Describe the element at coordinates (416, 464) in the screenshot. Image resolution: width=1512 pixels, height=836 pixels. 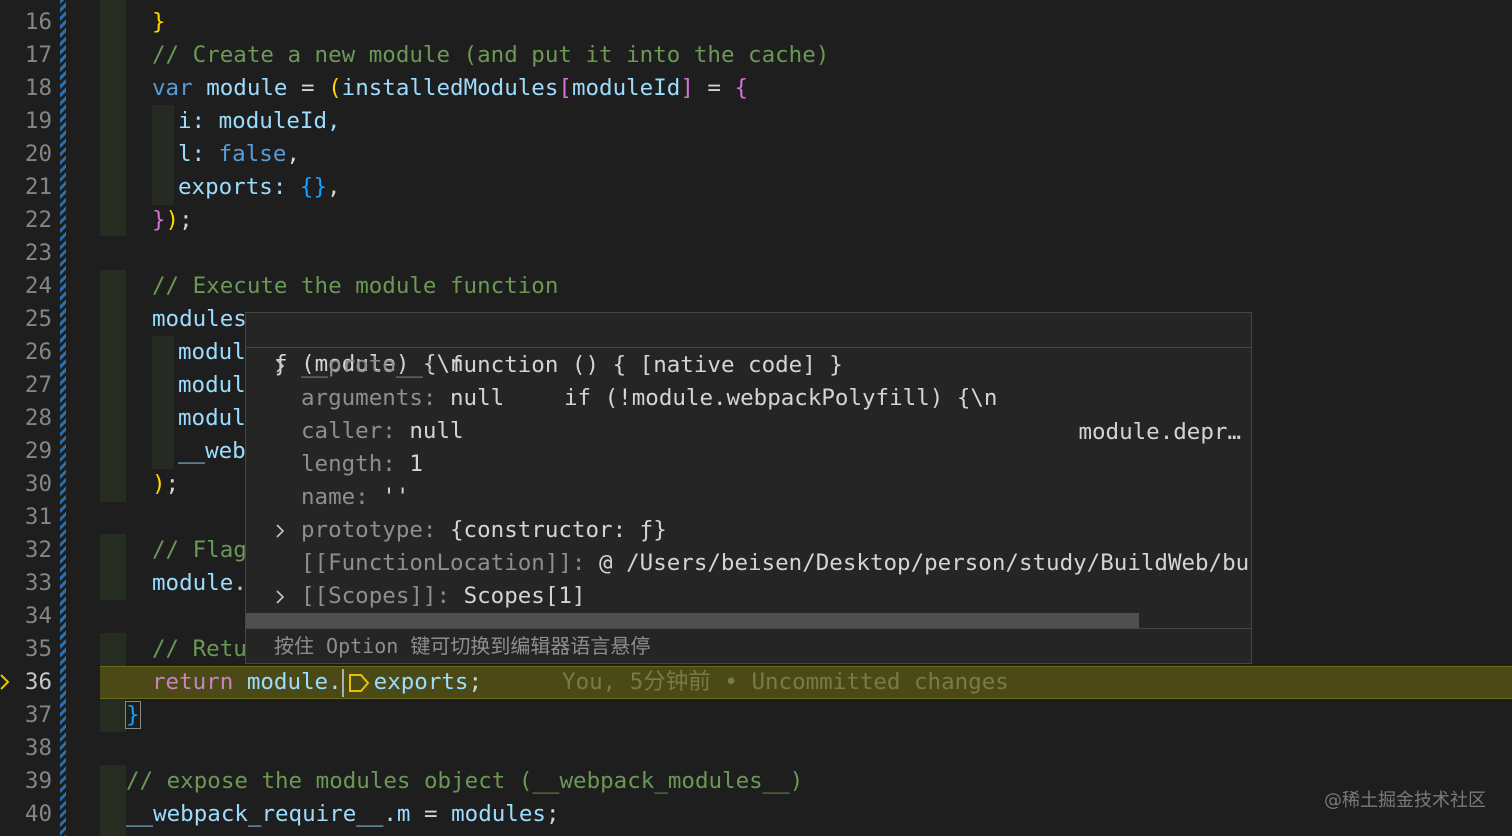
I see `property-value: 1` at that location.